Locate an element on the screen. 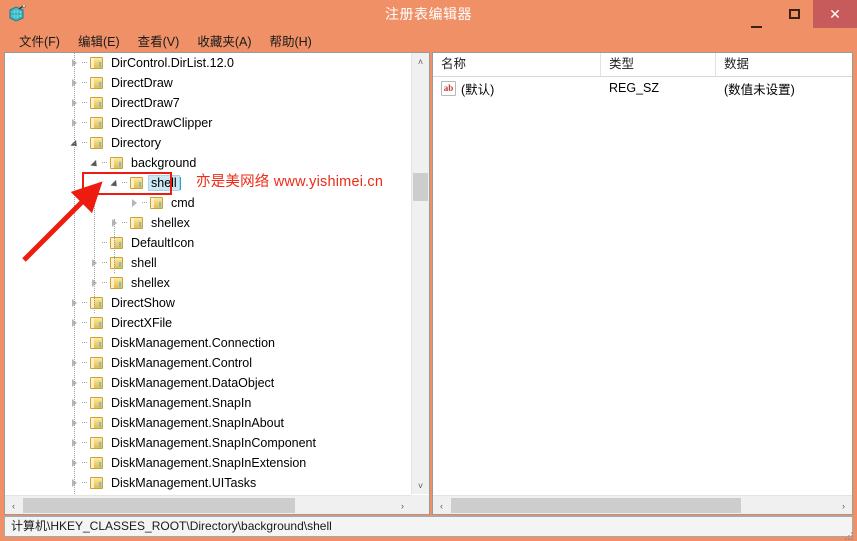 This screenshot has width=857, height=541. value-row: ab (默认) REG_SZ (数值未设置) is located at coordinates (642, 88).